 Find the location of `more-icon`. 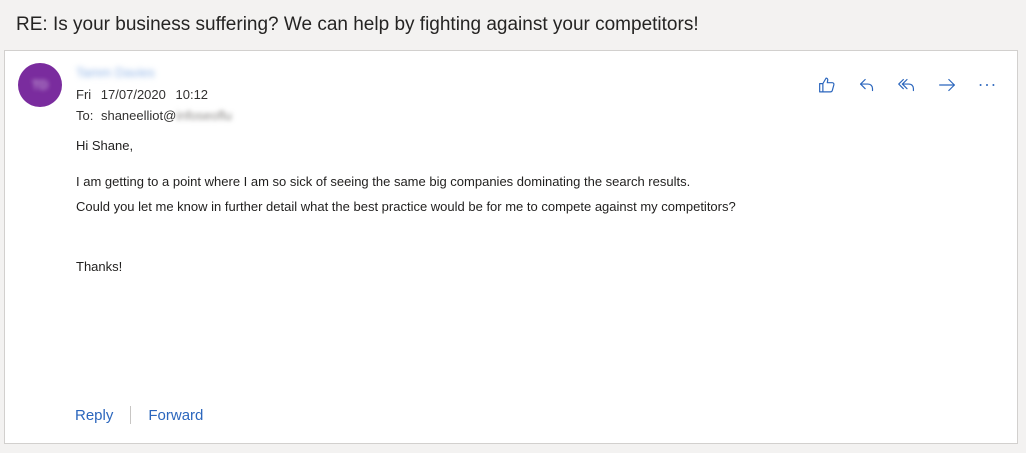

more-icon is located at coordinates (987, 85).